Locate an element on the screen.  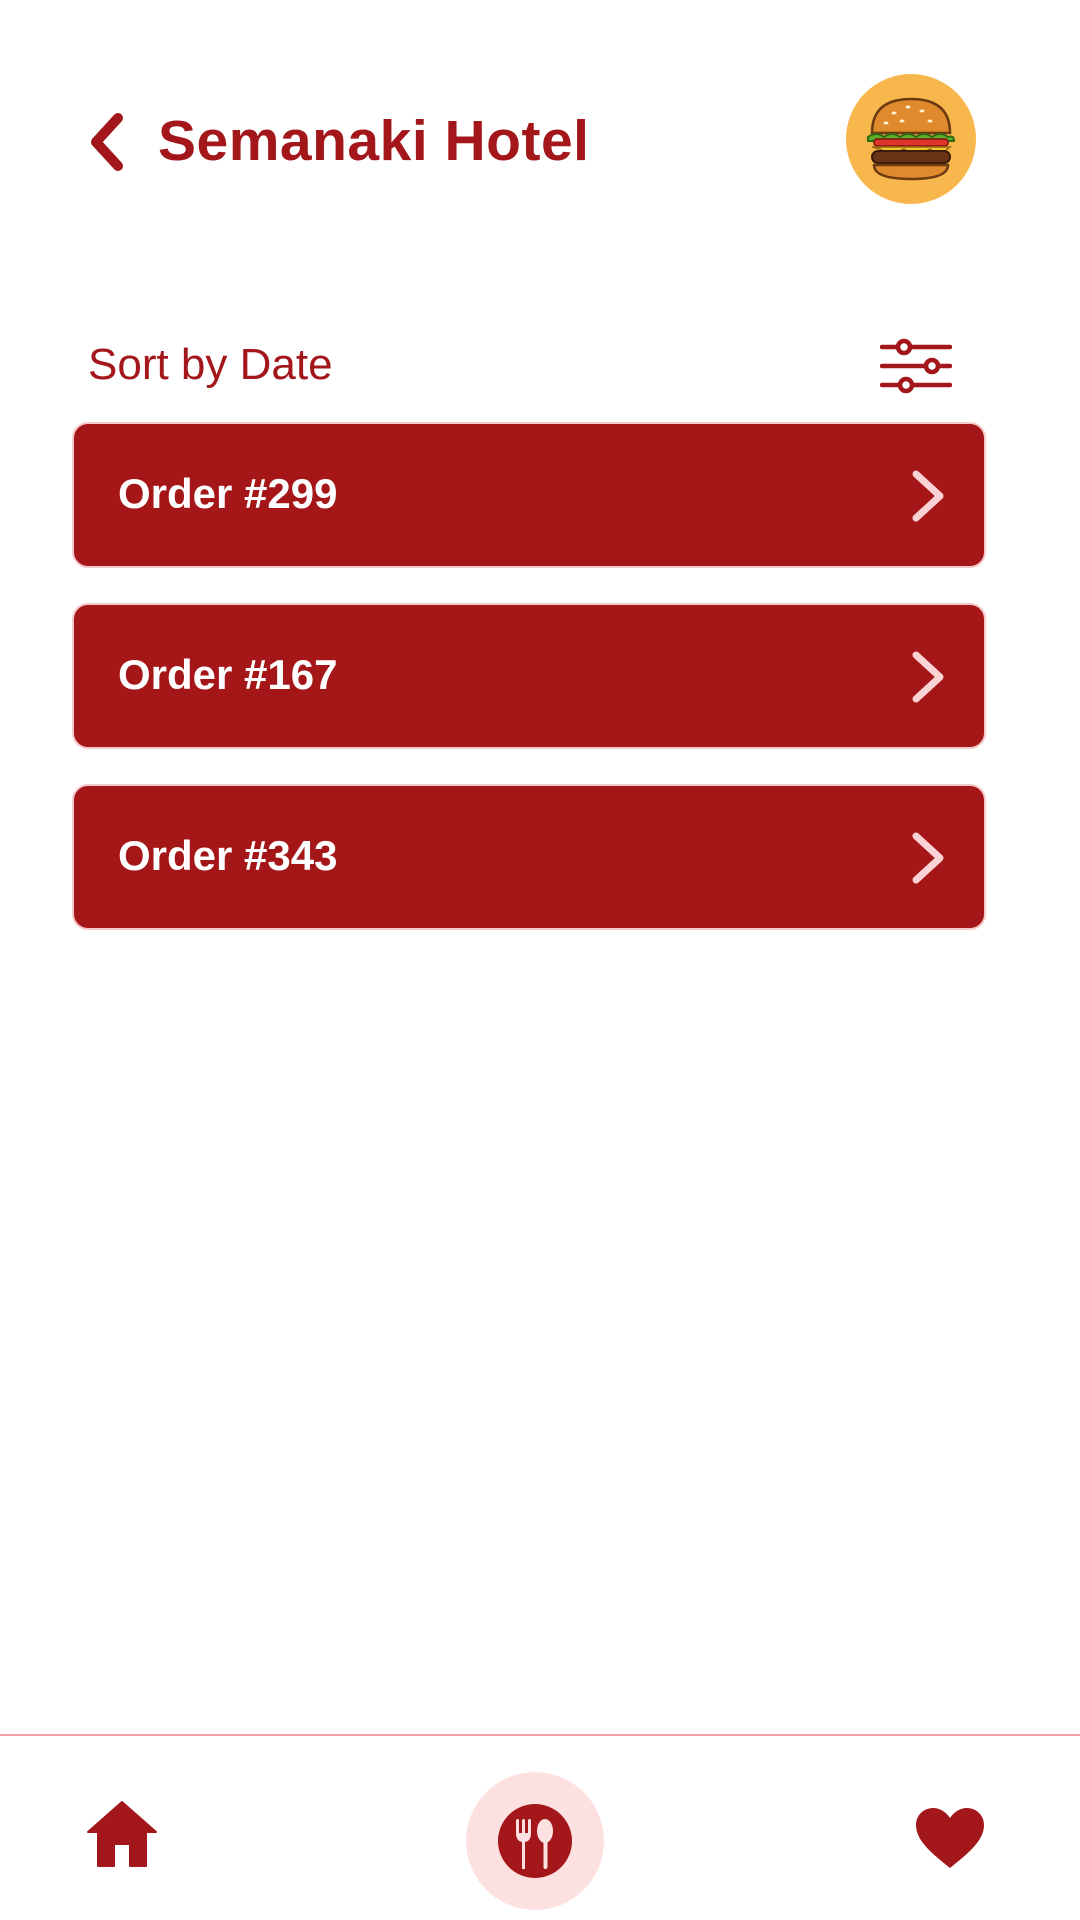
sliders-icon is located at coordinates (916, 366).